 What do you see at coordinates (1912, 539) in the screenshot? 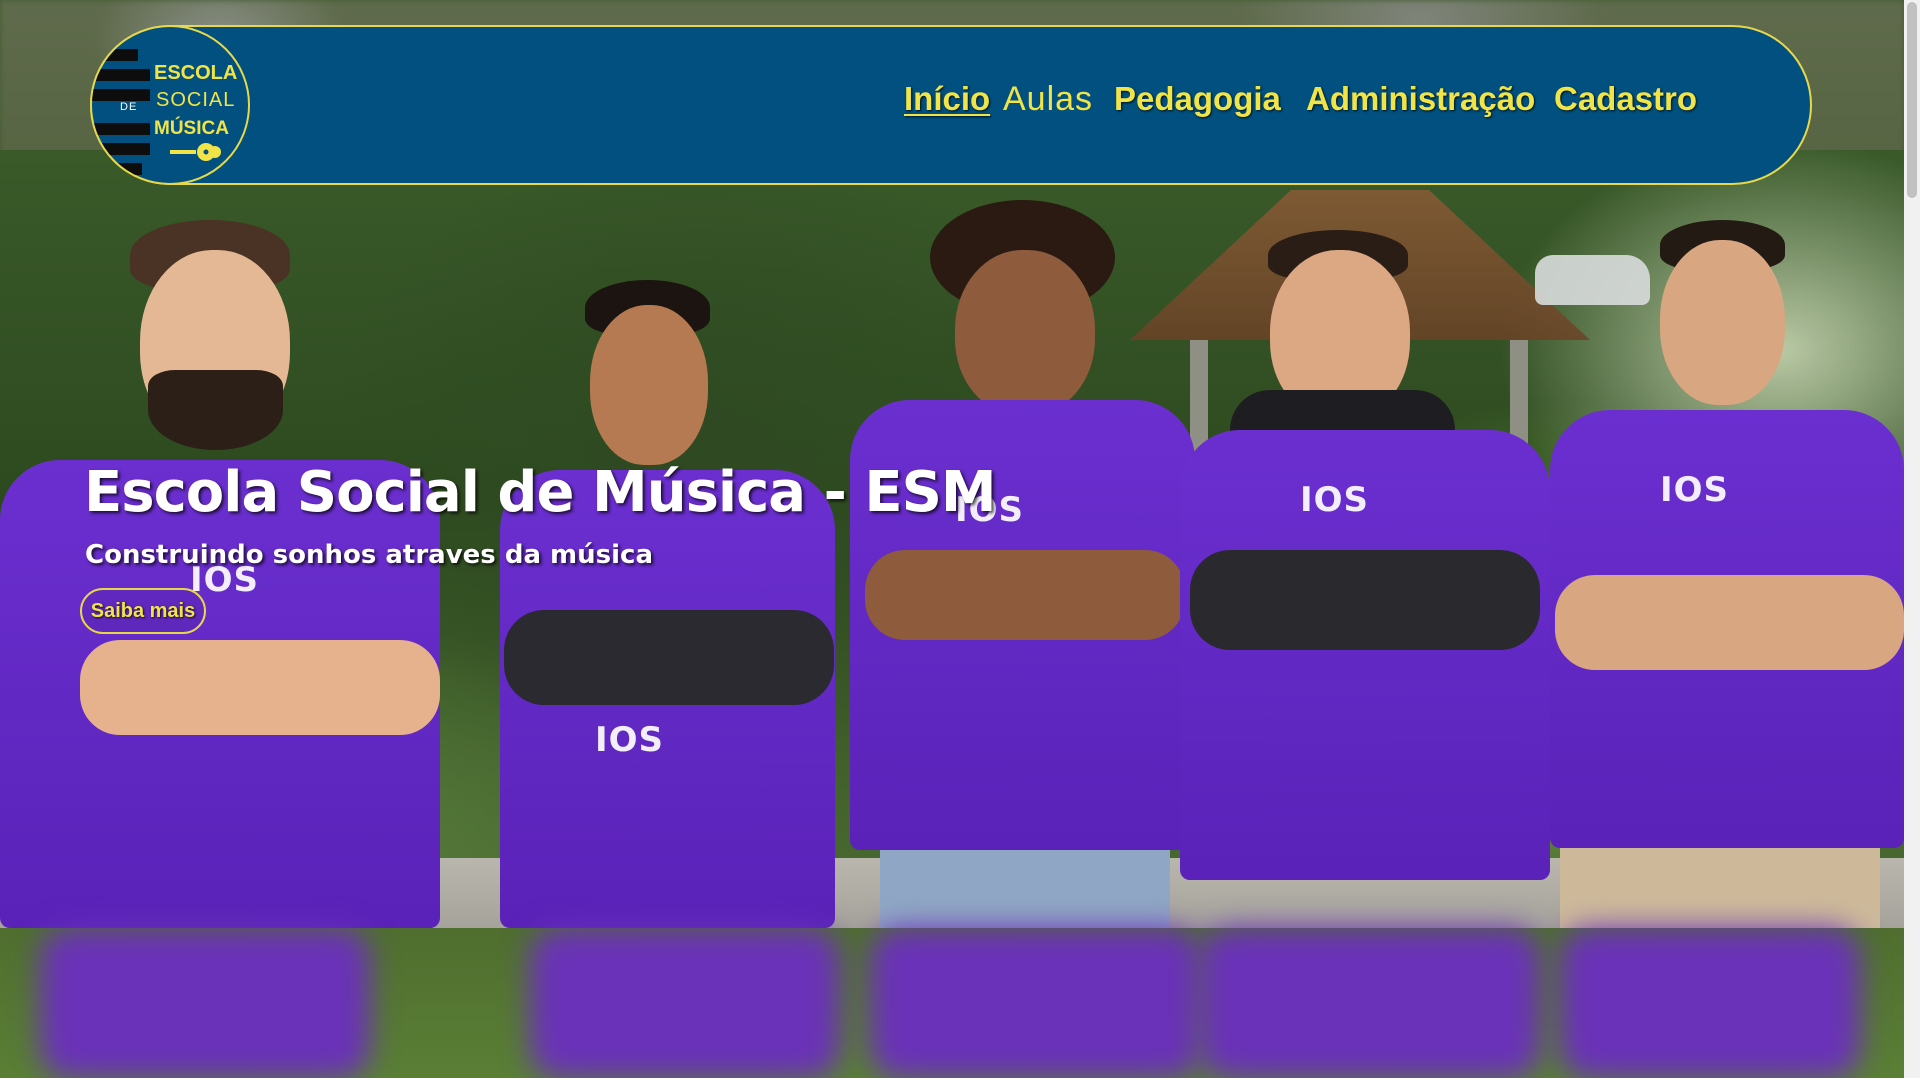
I see `vertical-scrollbar` at bounding box center [1912, 539].